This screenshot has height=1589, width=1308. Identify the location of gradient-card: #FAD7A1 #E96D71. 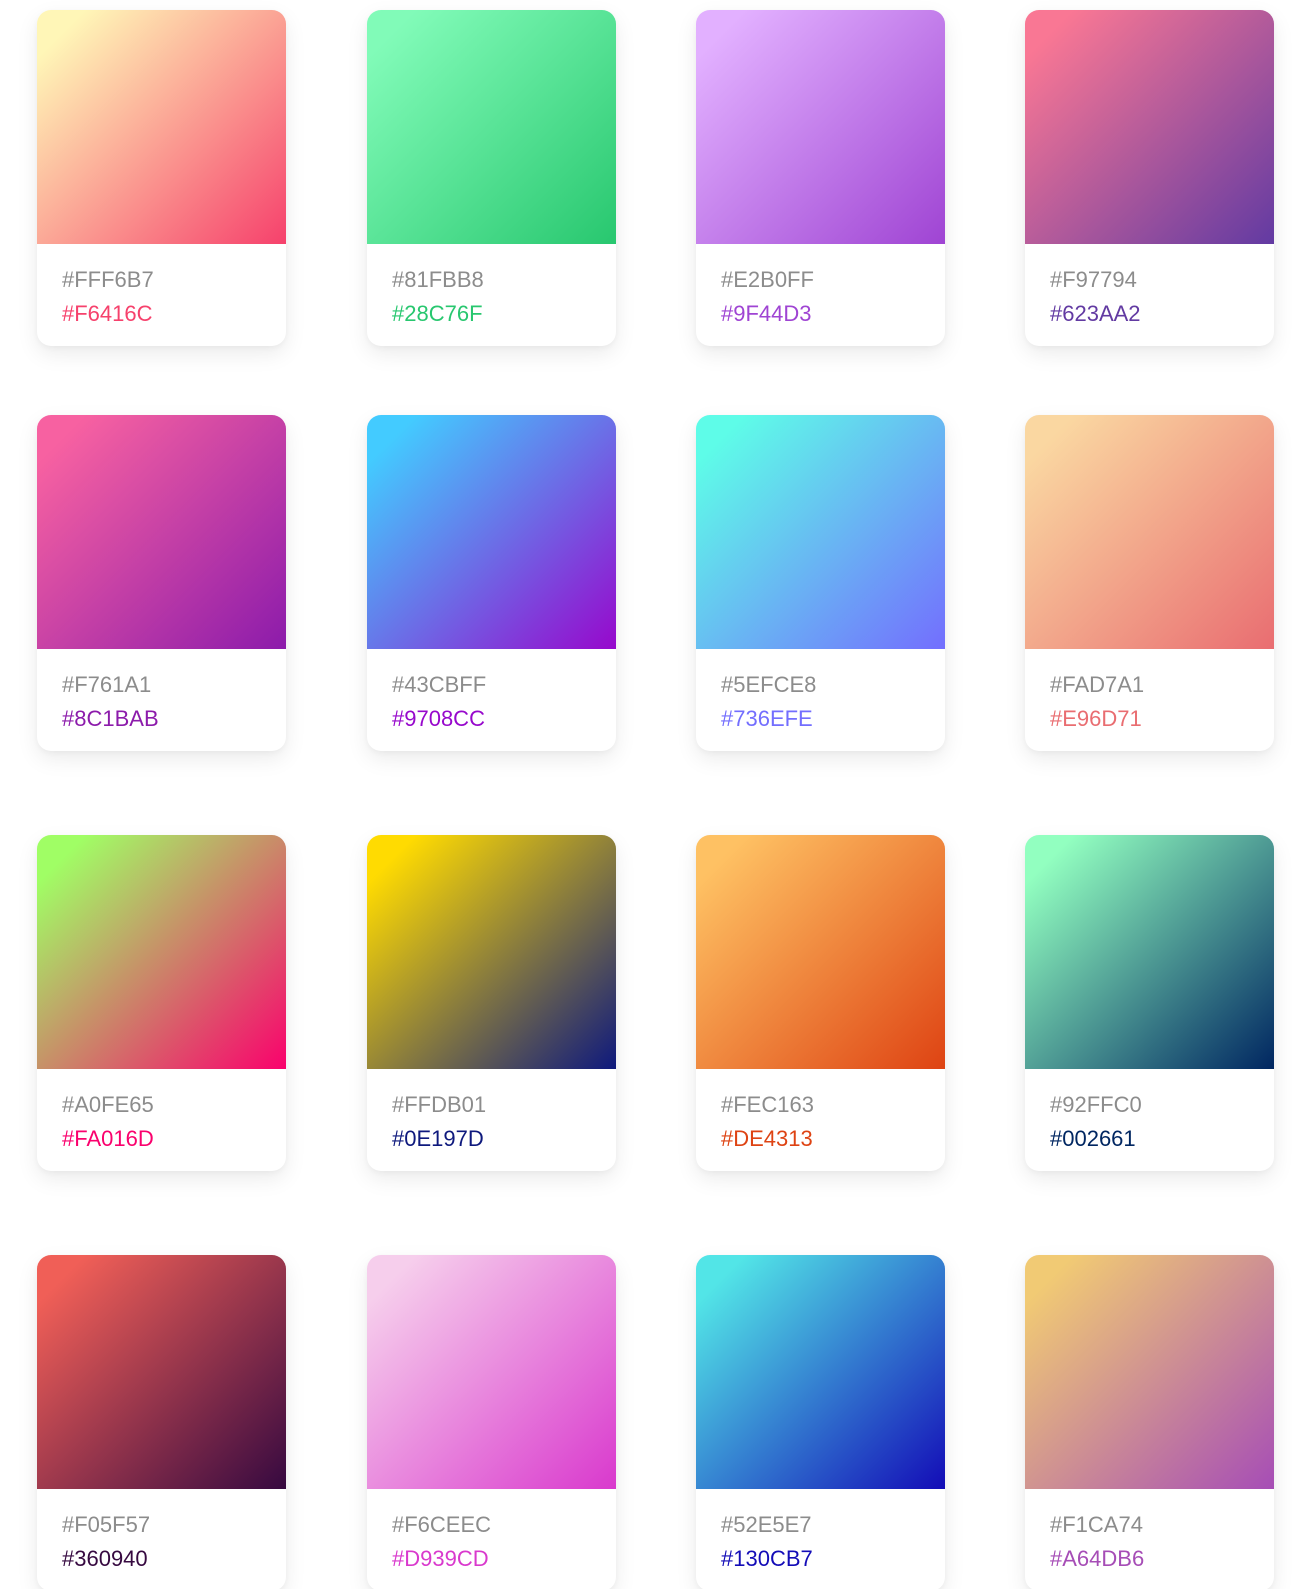
(1149, 583).